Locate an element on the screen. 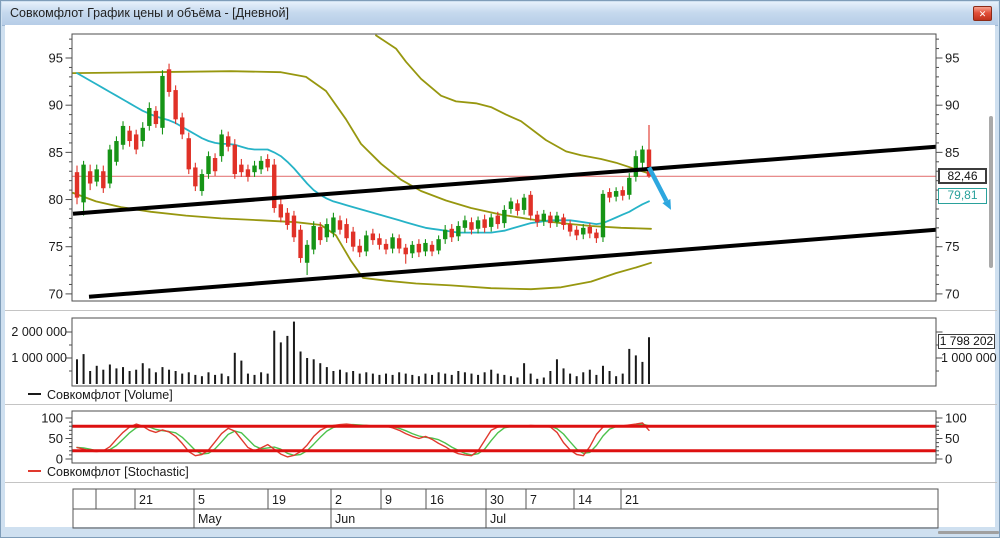 Image resolution: width=1000 pixels, height=538 pixels. volume-pane: 2 000 000 1 000 000 1 000 000 is located at coordinates (504, 352).